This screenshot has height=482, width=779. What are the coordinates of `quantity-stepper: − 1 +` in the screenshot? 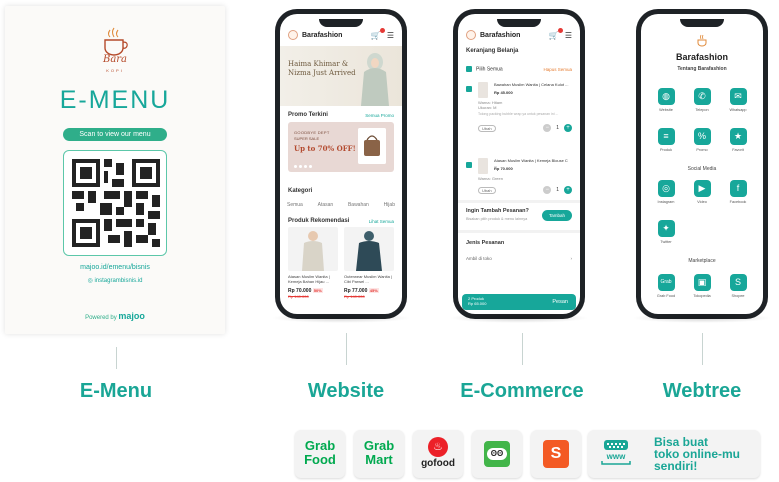 It's located at (557, 190).